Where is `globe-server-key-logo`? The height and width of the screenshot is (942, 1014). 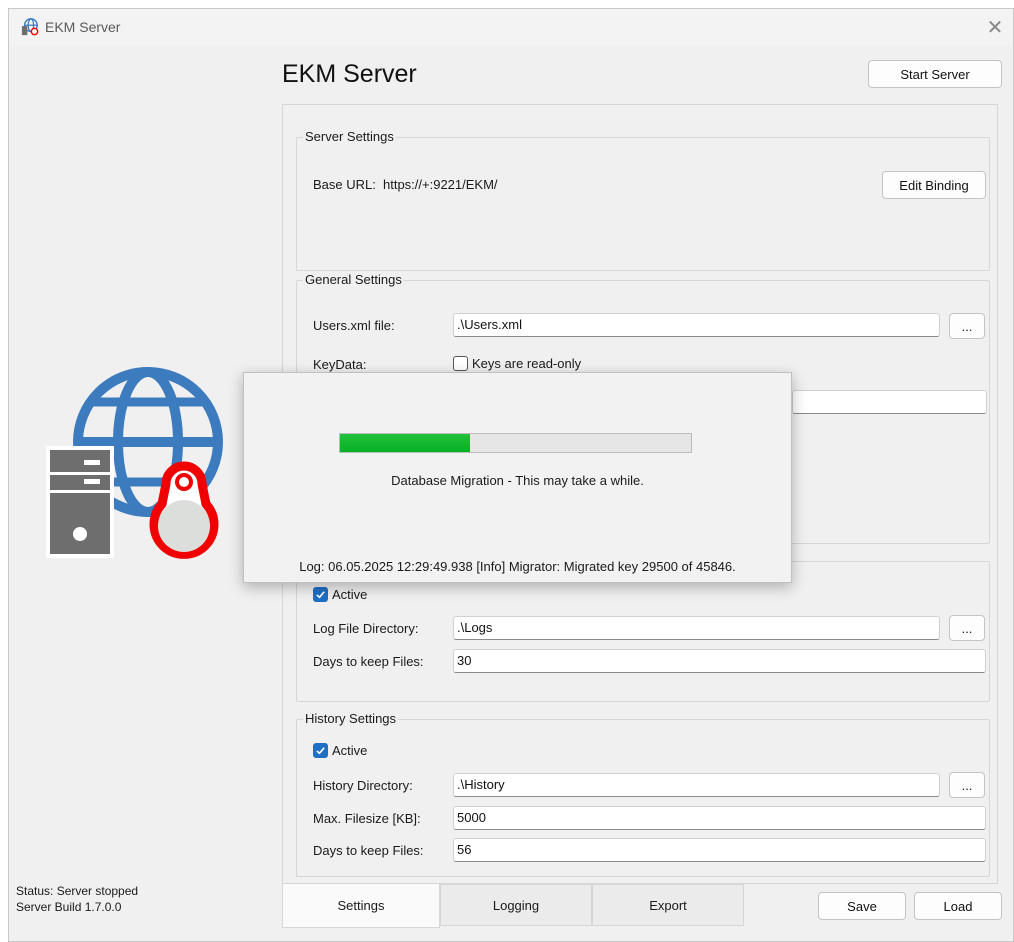 globe-server-key-logo is located at coordinates (134, 463).